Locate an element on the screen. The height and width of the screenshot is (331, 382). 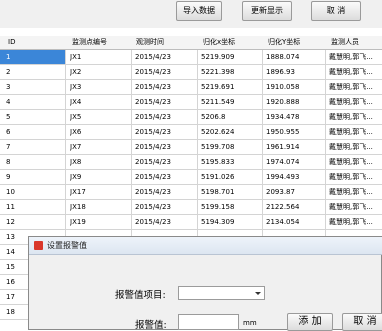
table-cell: JX19 is located at coordinates (78, 222).